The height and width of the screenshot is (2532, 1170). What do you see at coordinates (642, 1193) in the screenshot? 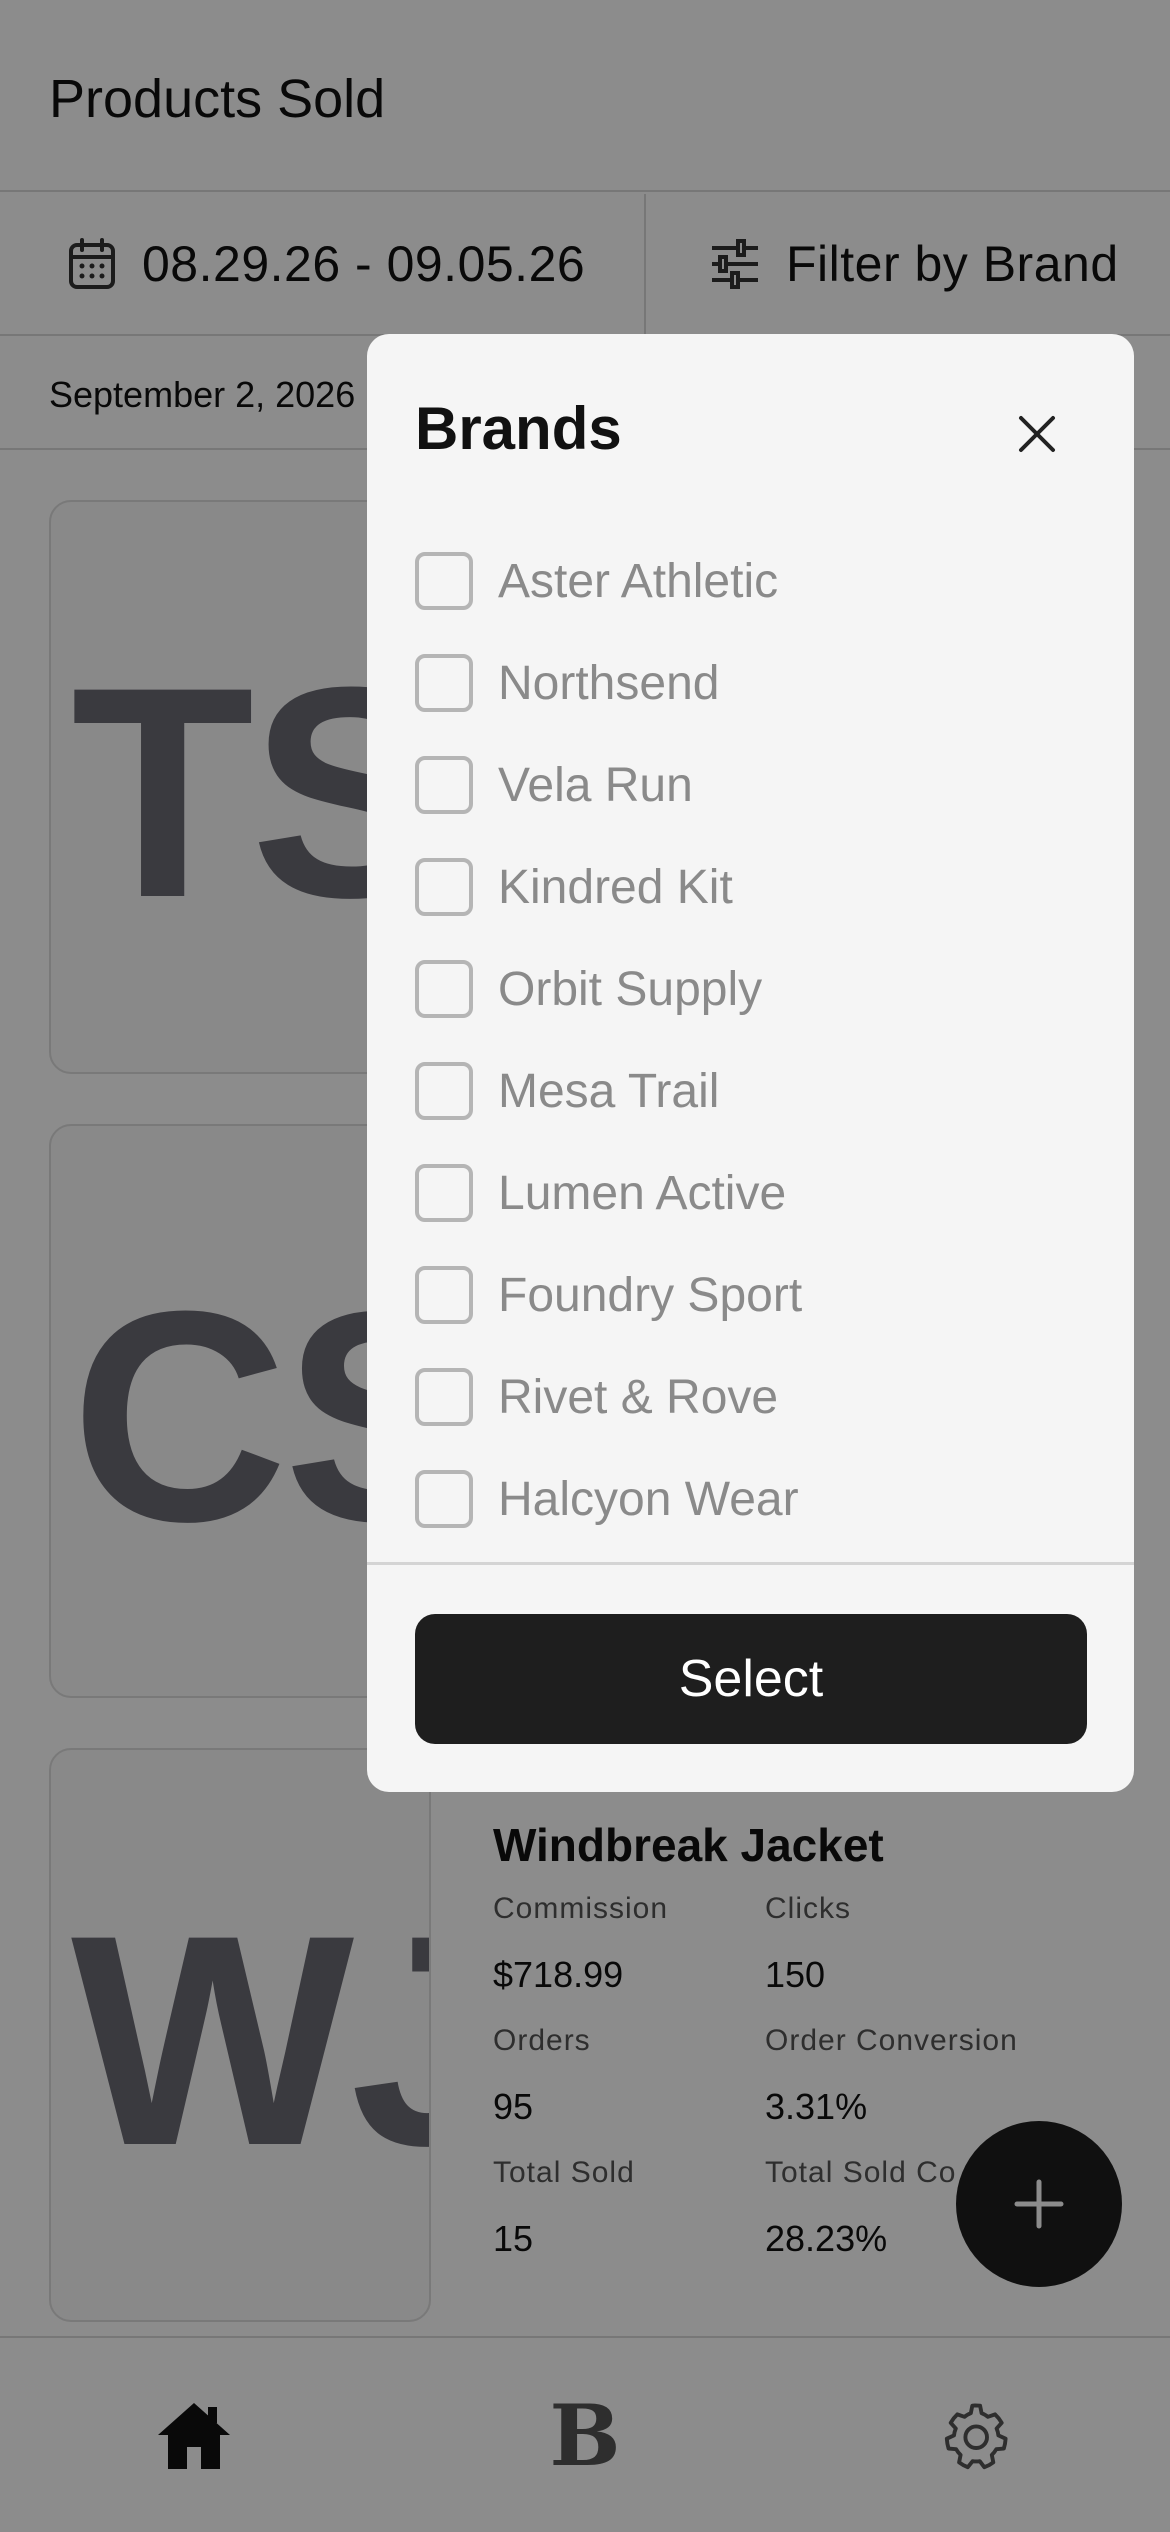
I see `brand-label: Lumen Active` at bounding box center [642, 1193].